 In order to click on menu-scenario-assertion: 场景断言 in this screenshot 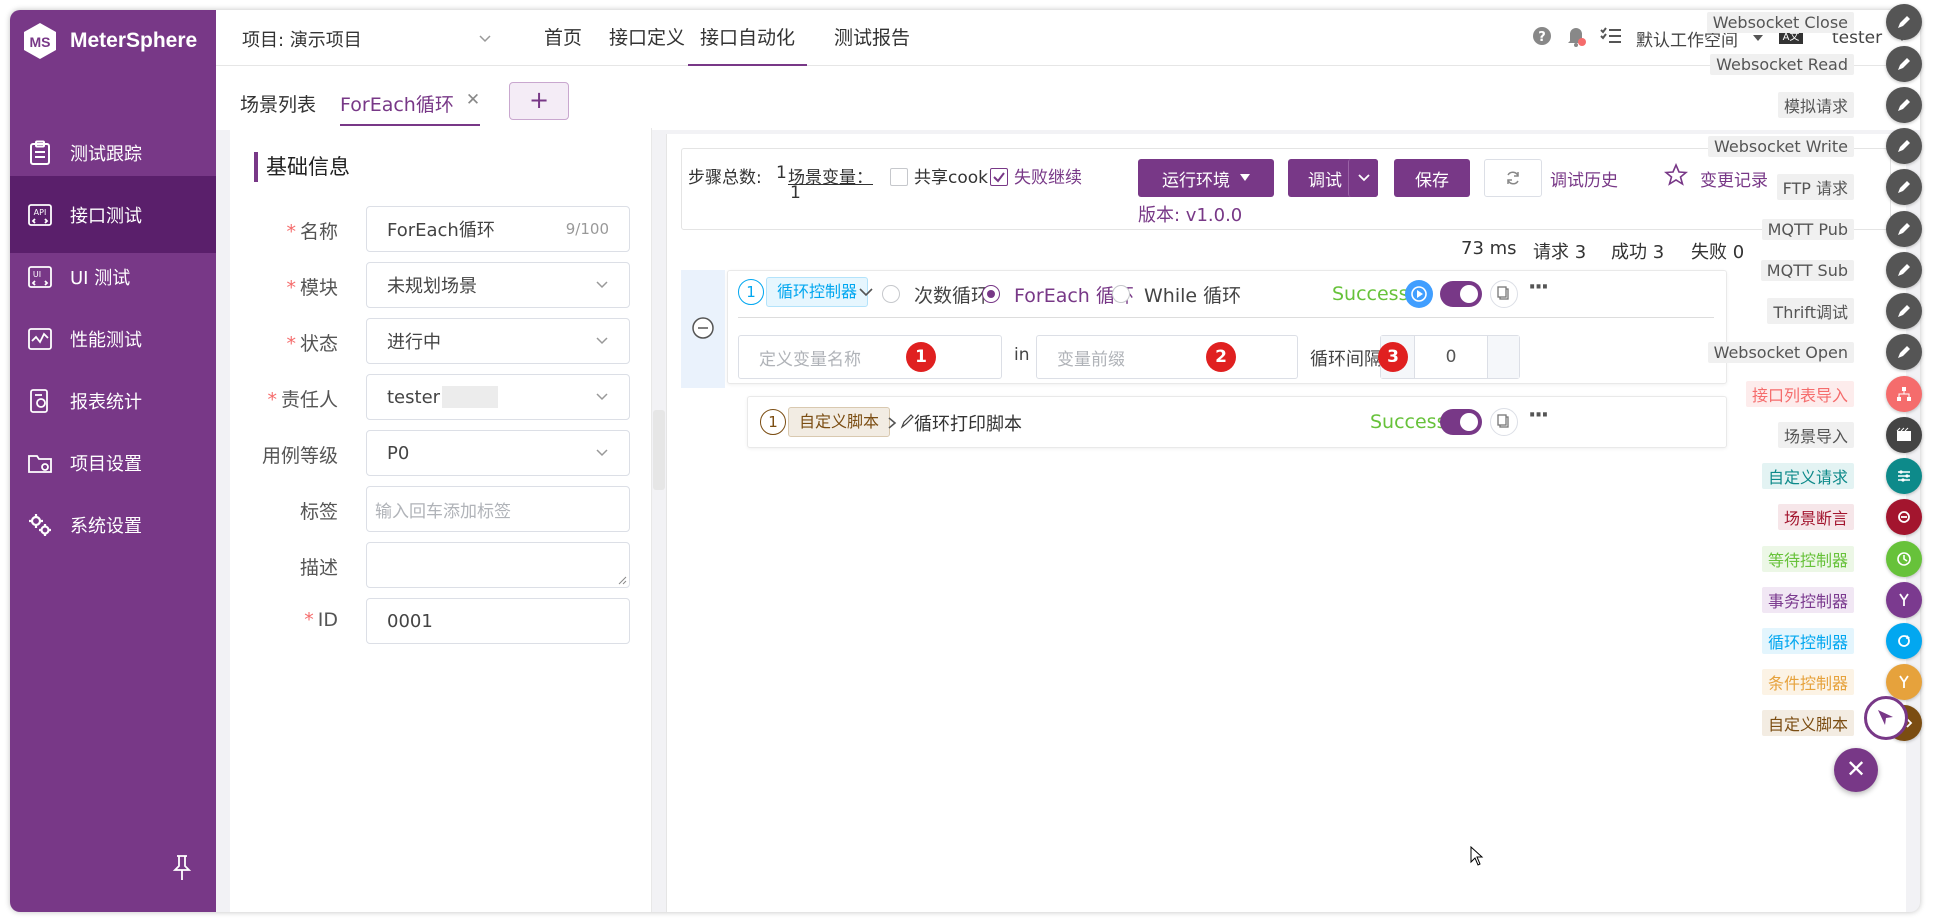, I will do `click(1849, 517)`.